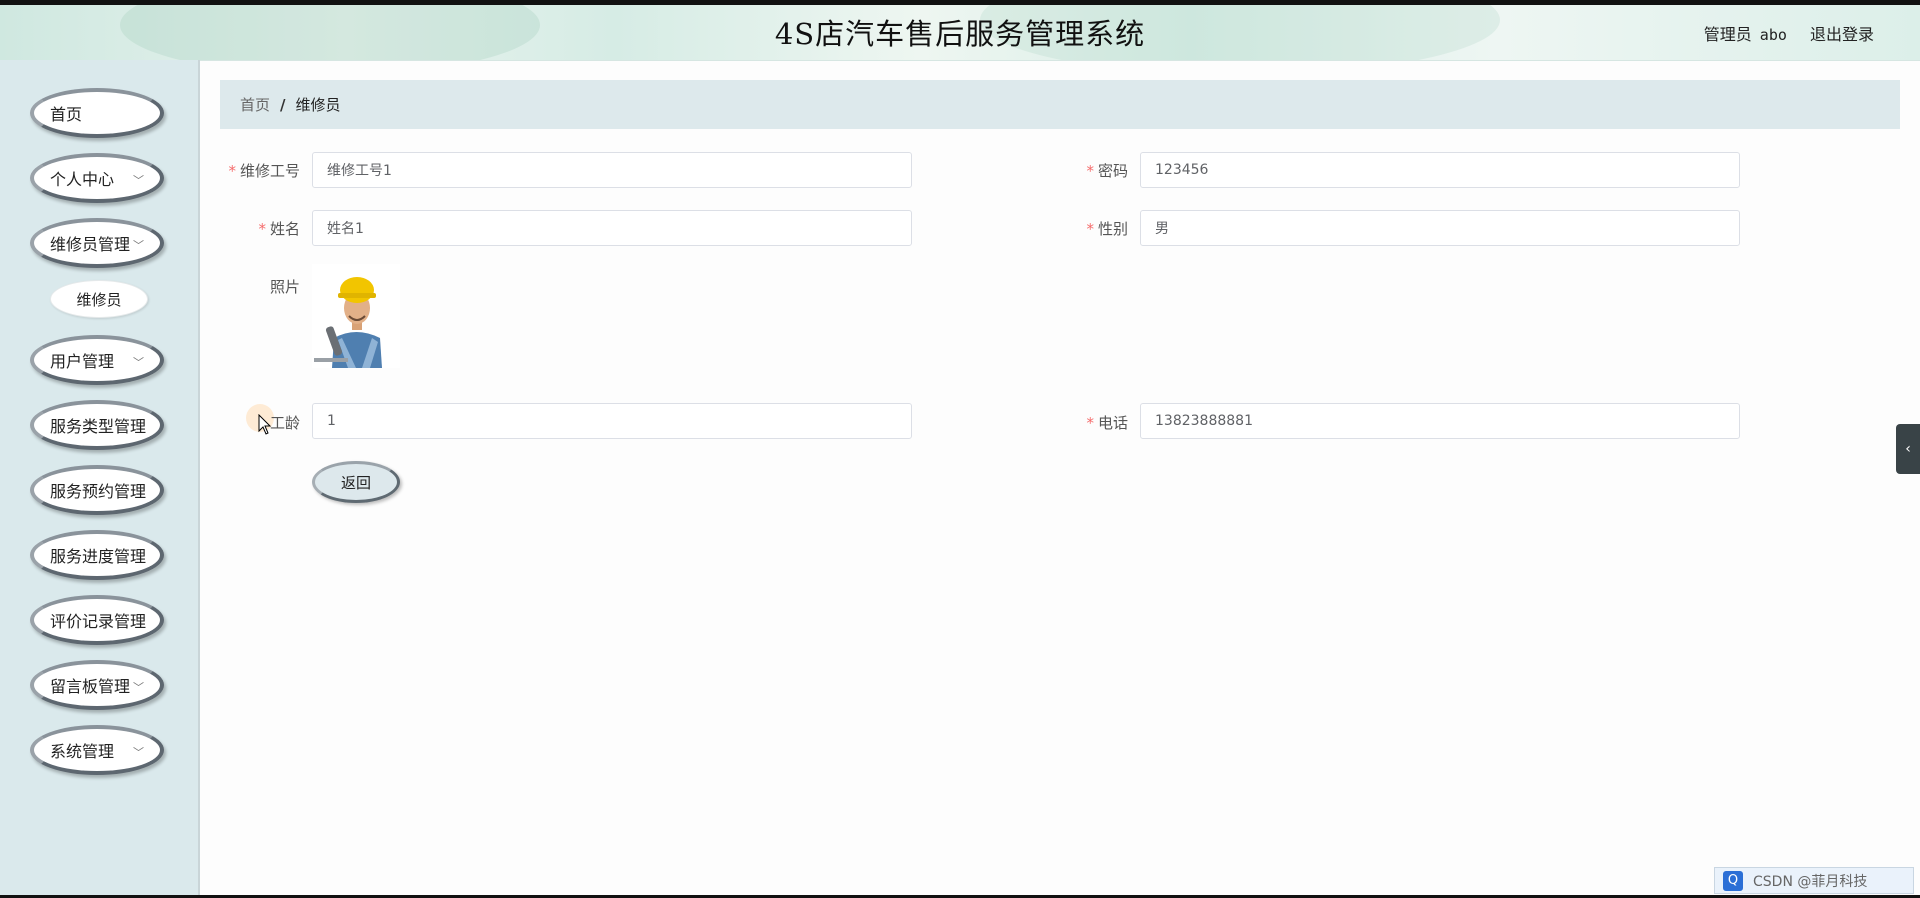 The image size is (1920, 898). I want to click on photo-label-text: 照片, so click(284, 287).